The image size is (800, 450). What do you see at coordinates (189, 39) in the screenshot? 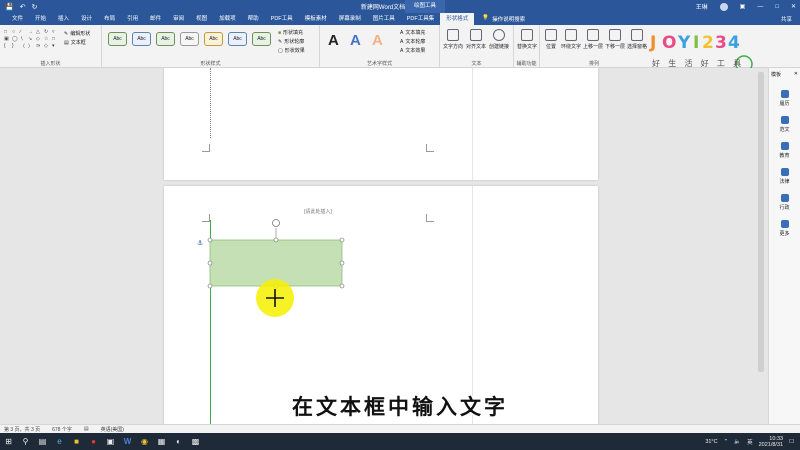
I see `shape-style-4: Abc` at bounding box center [189, 39].